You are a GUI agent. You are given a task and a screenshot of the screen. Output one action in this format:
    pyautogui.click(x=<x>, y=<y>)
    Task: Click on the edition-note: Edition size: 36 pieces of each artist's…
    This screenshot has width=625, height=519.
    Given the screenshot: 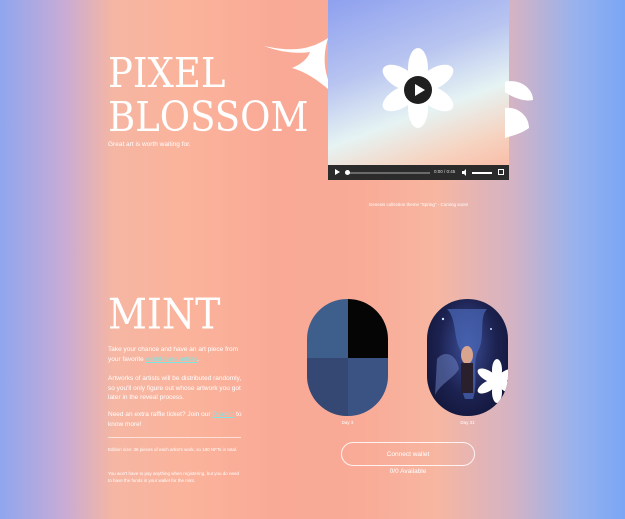 What is the action you would take?
    pyautogui.click(x=173, y=449)
    